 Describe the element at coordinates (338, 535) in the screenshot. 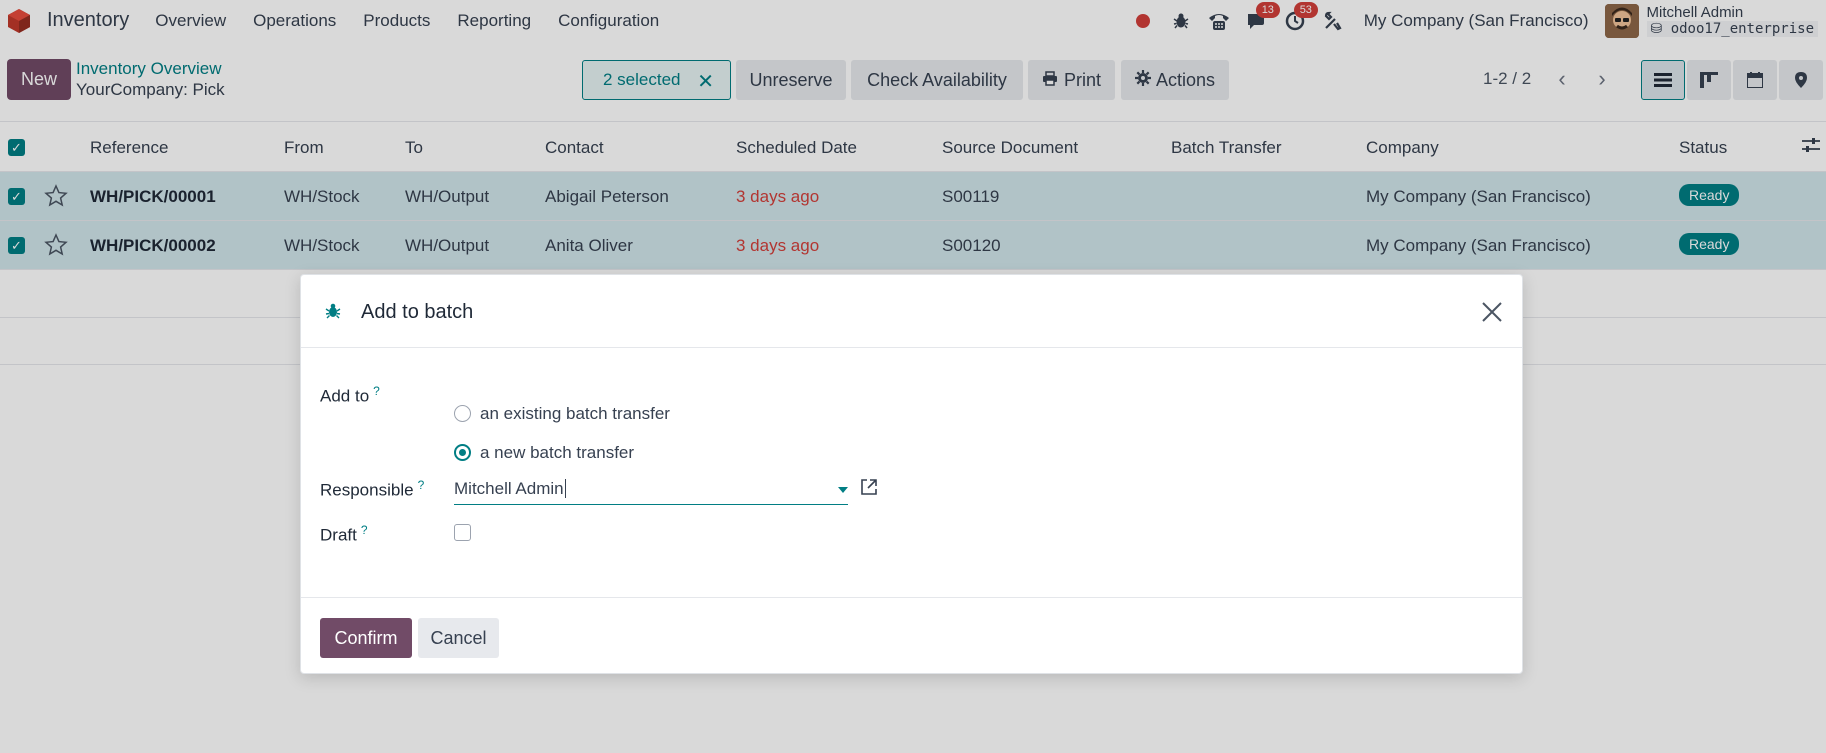

I see `draft-label-text: Draft` at that location.